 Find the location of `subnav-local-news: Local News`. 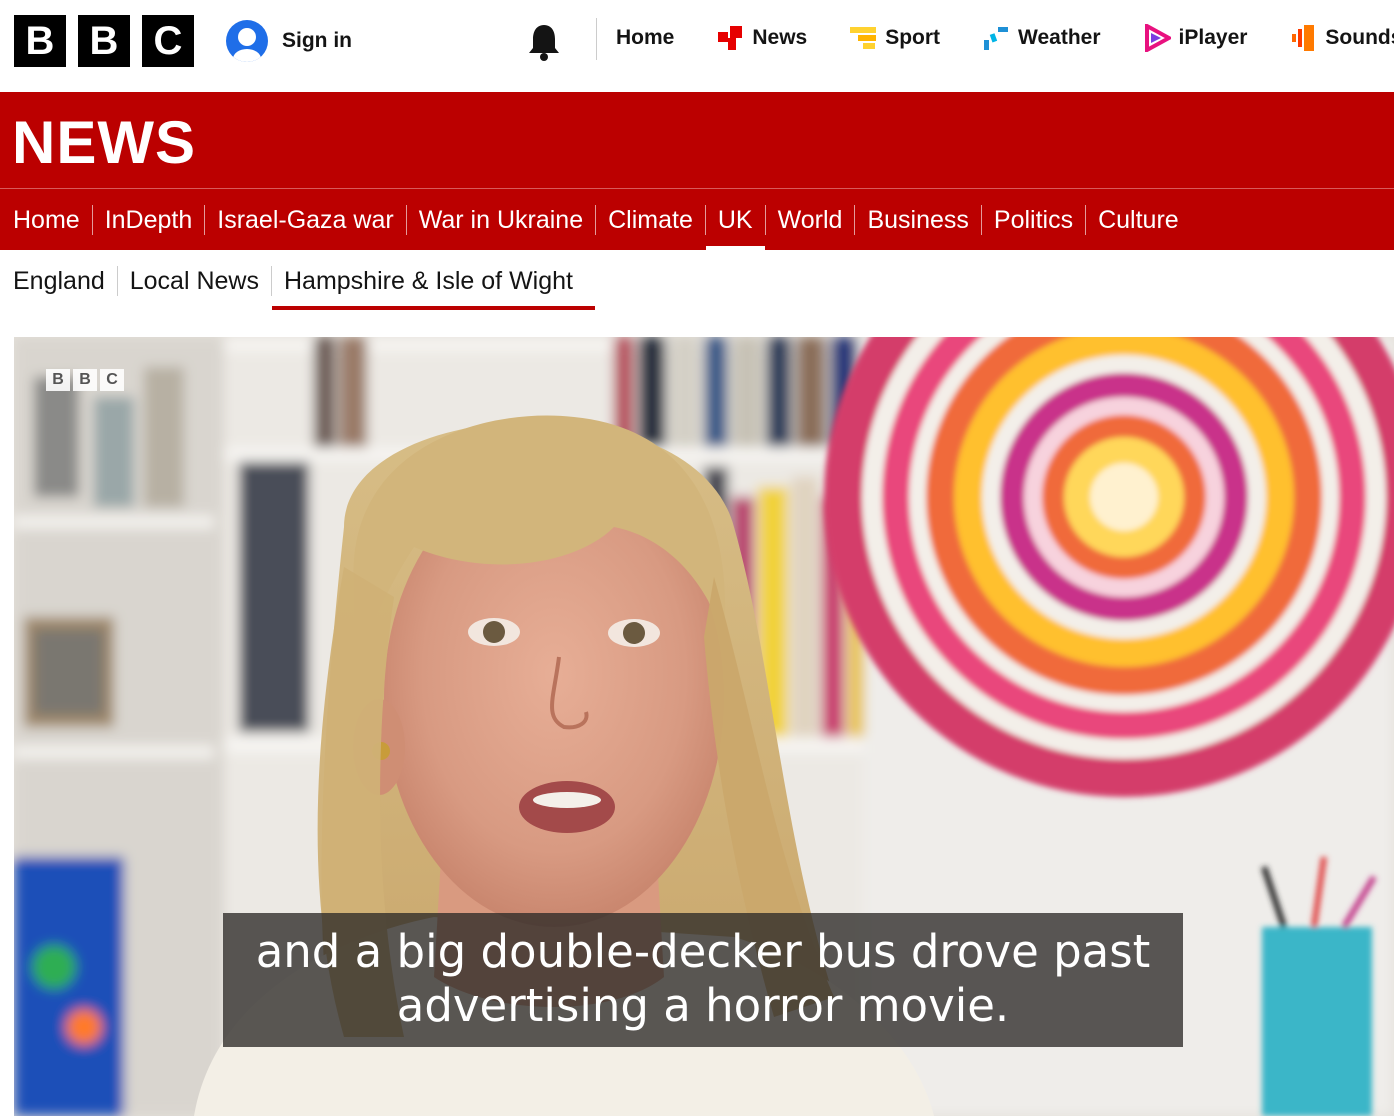

subnav-local-news: Local News is located at coordinates (194, 281).